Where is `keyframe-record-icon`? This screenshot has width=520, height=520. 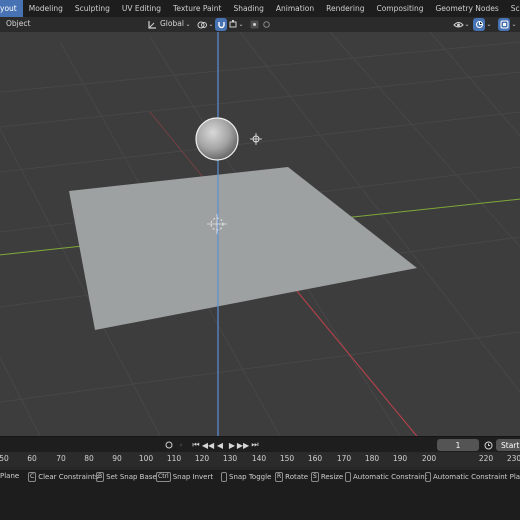 keyframe-record-icon is located at coordinates (169, 445).